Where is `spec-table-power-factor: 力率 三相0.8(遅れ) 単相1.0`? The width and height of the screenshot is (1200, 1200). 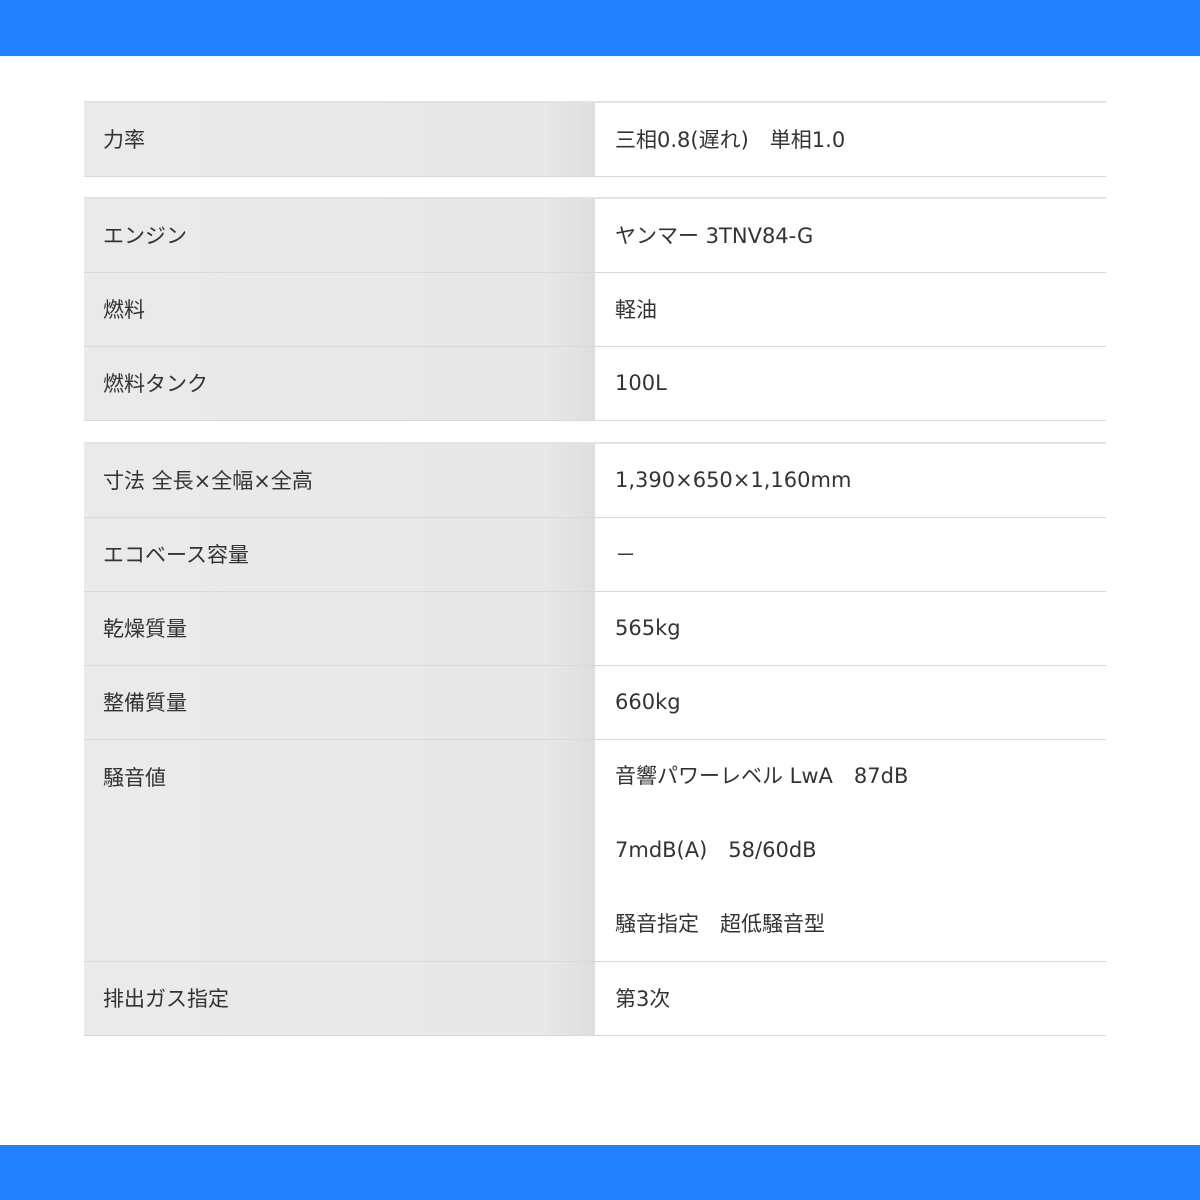
spec-table-power-factor: 力率 三相0.8(遅れ) 単相1.0 is located at coordinates (595, 139).